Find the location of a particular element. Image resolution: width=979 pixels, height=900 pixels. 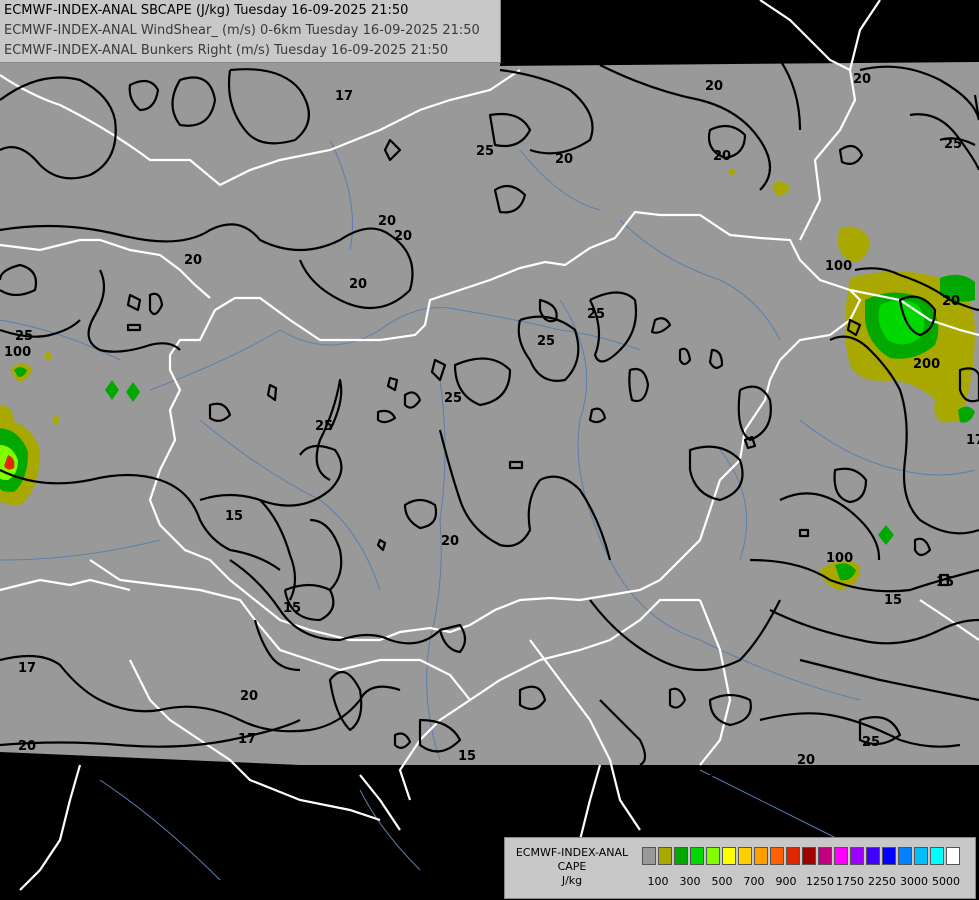

legend-tick: 500 is located at coordinates (722, 881).